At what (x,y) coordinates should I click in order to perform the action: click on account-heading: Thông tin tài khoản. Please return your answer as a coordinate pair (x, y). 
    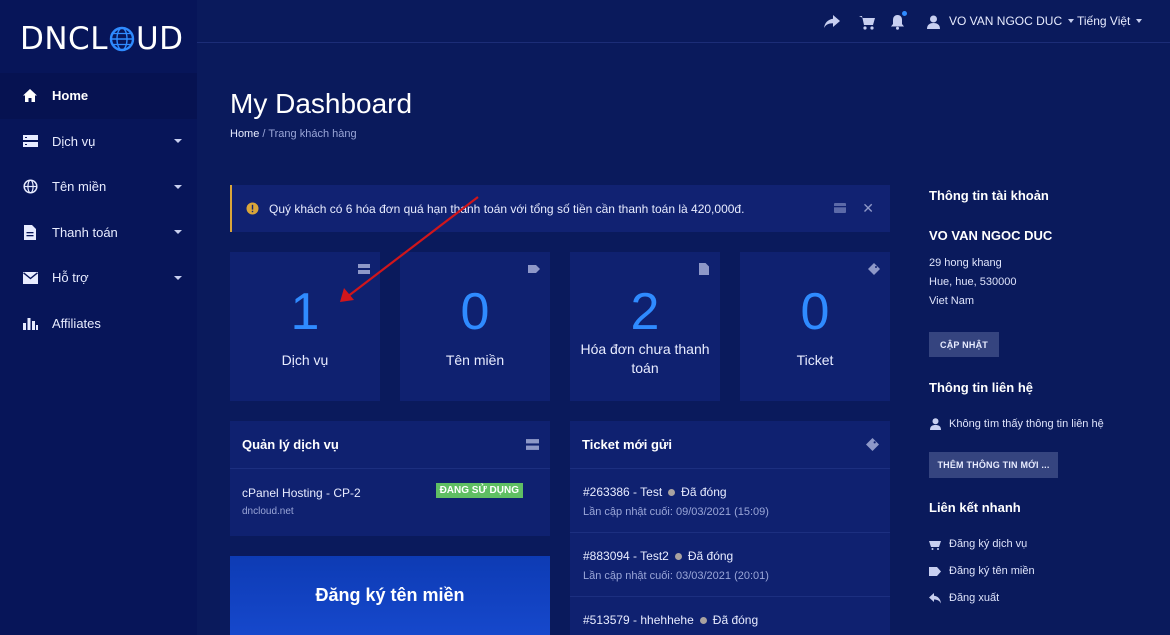
    Looking at the image, I should click on (989, 195).